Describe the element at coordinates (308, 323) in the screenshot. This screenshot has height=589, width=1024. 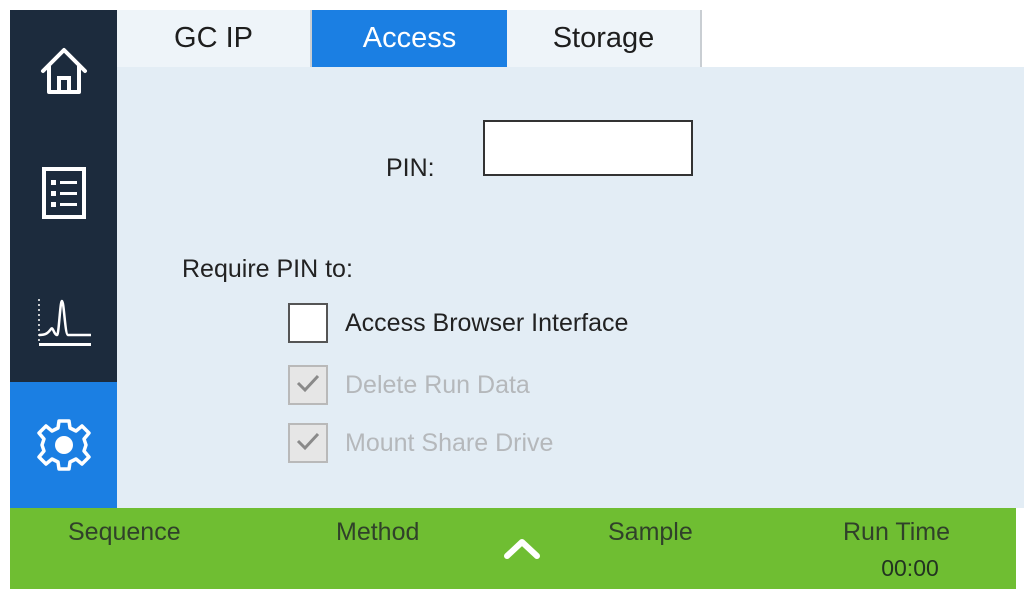
I see `checkbox-access-browser-interface` at that location.